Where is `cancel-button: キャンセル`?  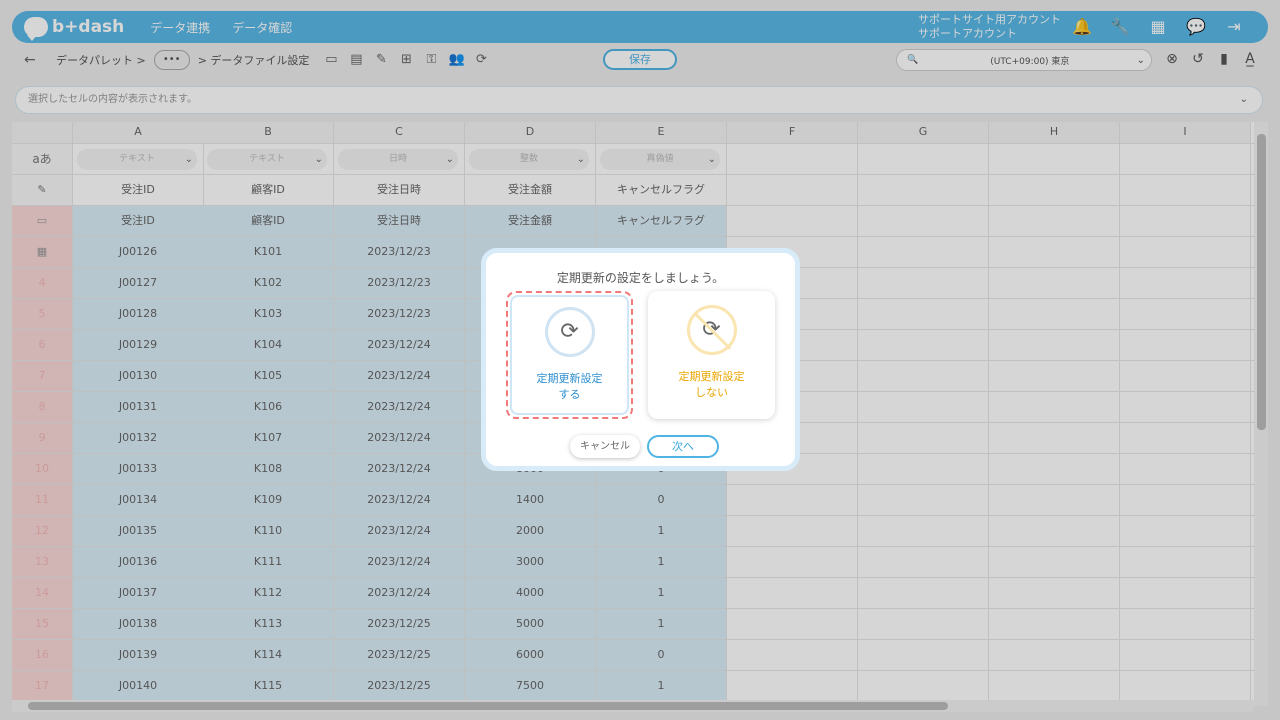
cancel-button: キャンセル is located at coordinates (605, 446).